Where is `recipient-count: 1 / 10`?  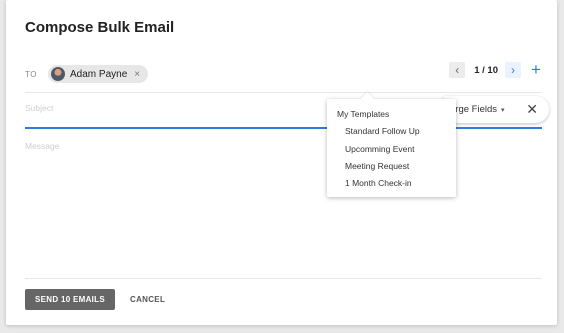 recipient-count: 1 / 10 is located at coordinates (486, 70).